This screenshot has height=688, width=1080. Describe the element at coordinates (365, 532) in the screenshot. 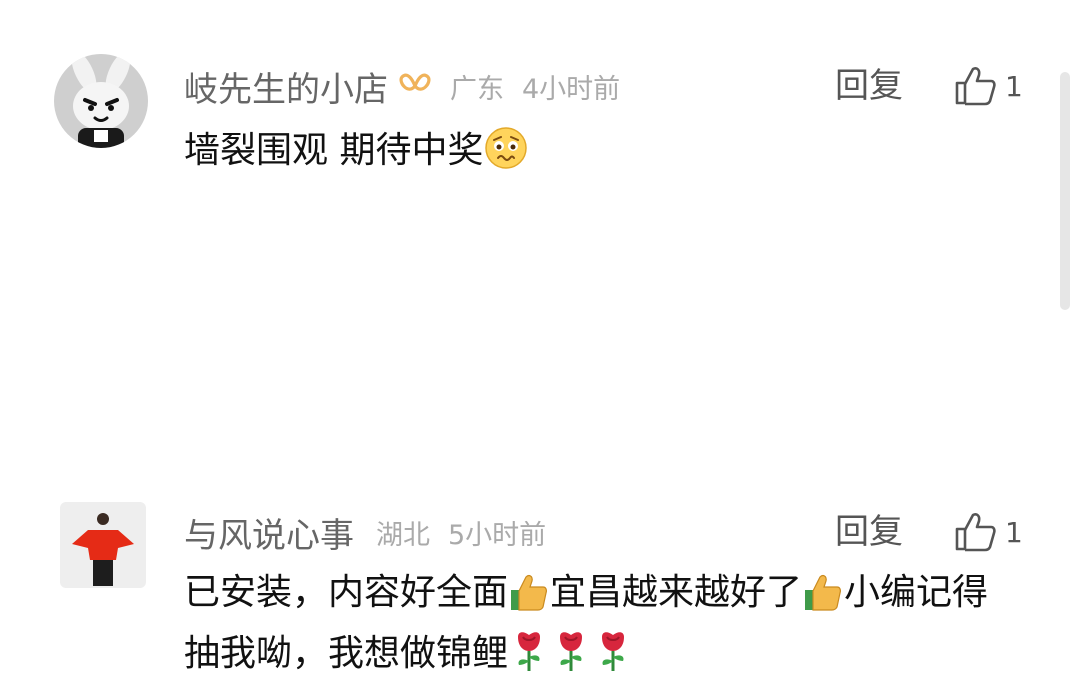

I see `comment-meta: 与风说心事 湖北 5小时前` at that location.